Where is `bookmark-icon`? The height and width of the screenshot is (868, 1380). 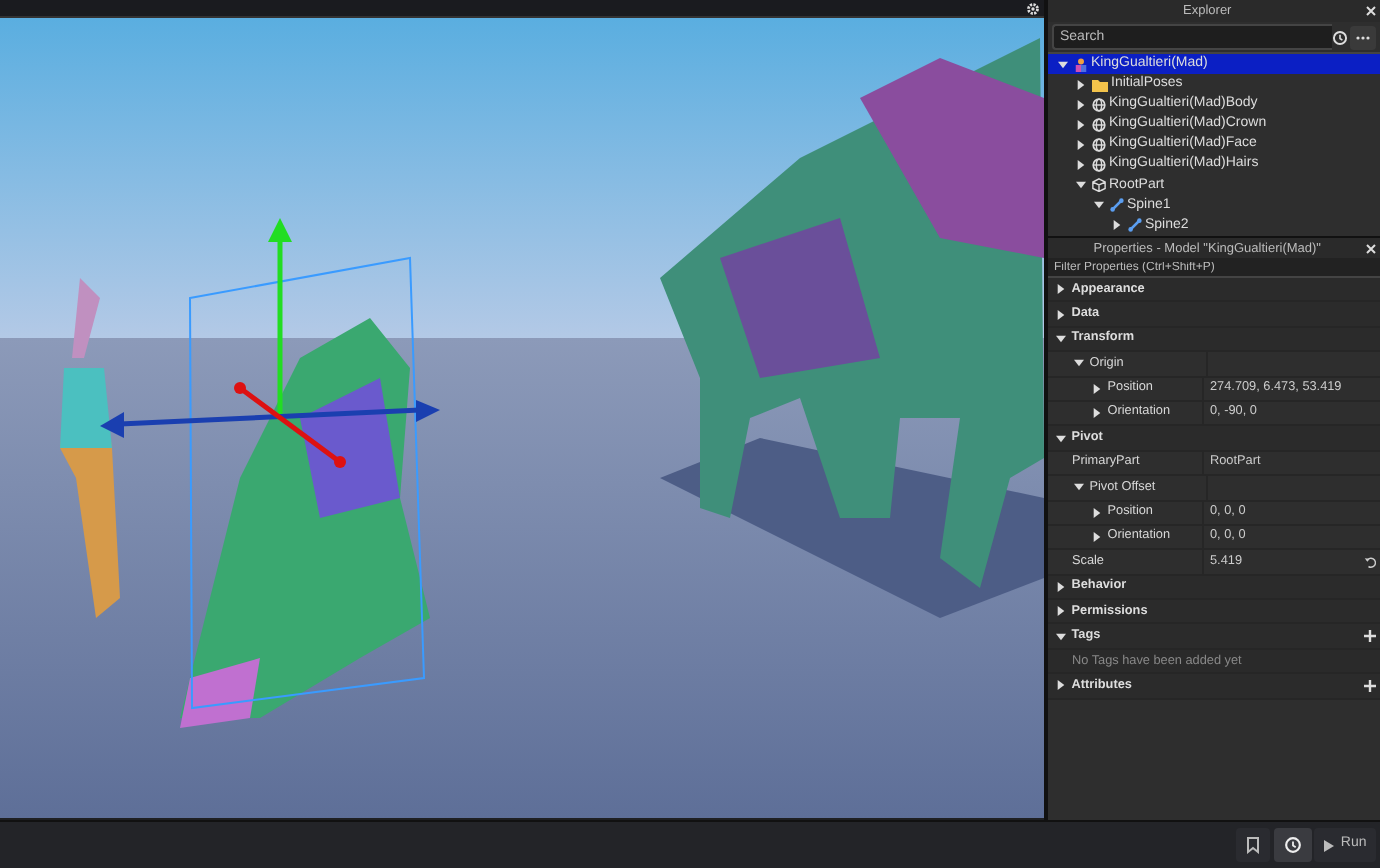 bookmark-icon is located at coordinates (1252, 845).